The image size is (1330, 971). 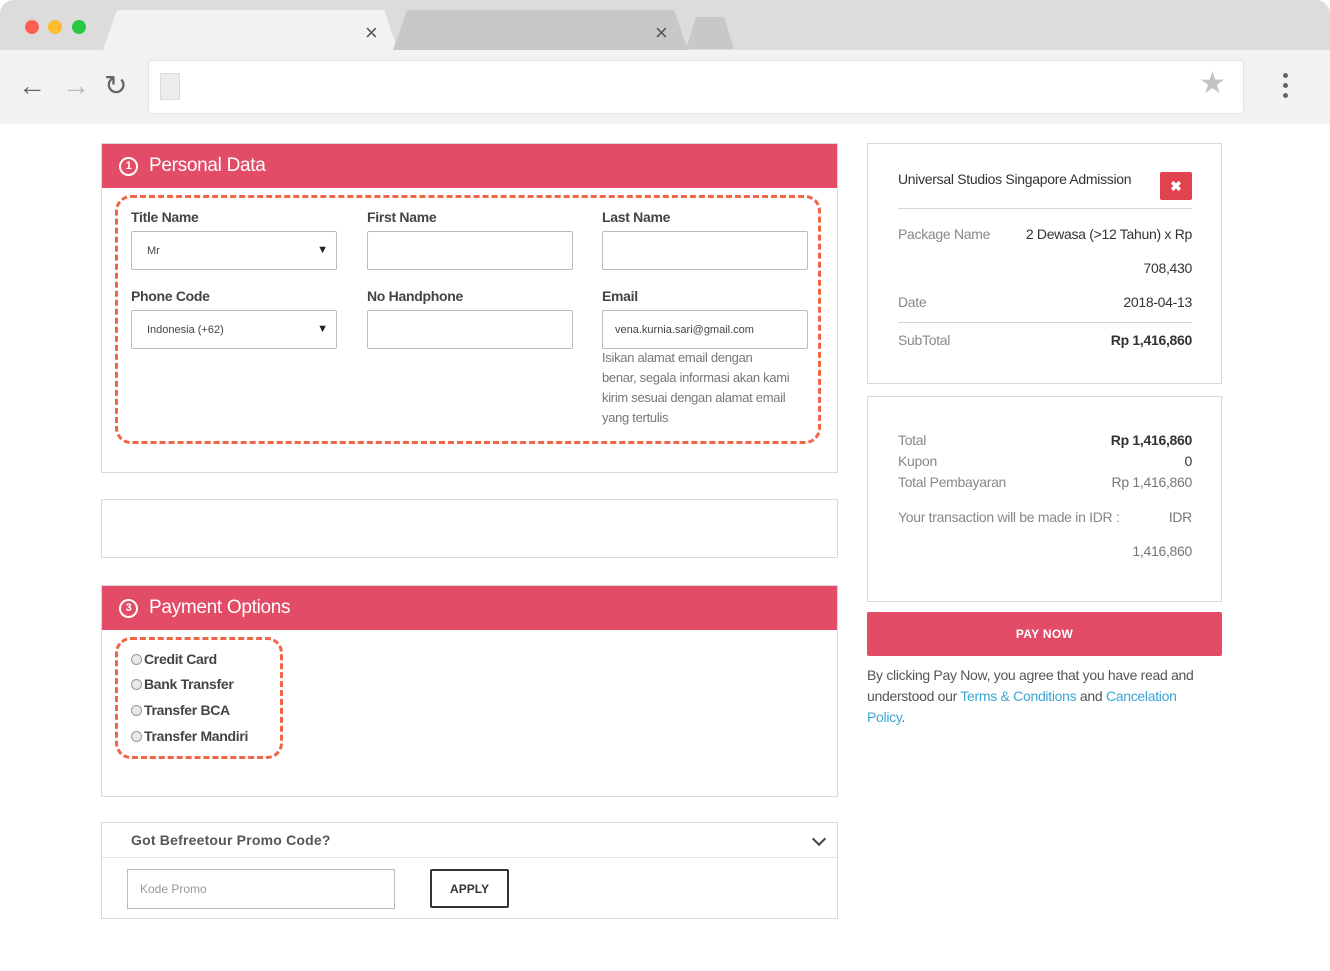 I want to click on payment-option-transfer-mandiri: Transfer Mandiri, so click(x=189, y=736).